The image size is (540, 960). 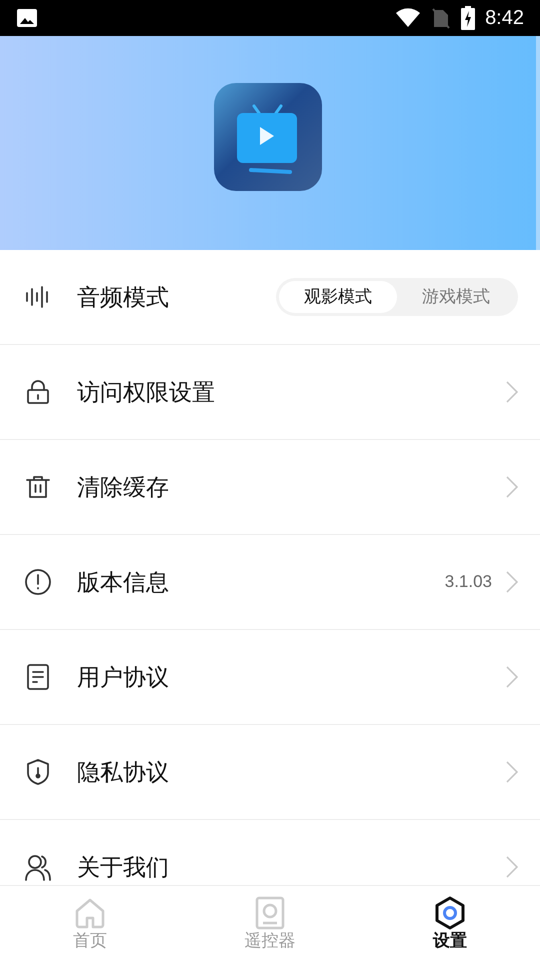 I want to click on settings-label: 访问权限设置, so click(x=146, y=392).